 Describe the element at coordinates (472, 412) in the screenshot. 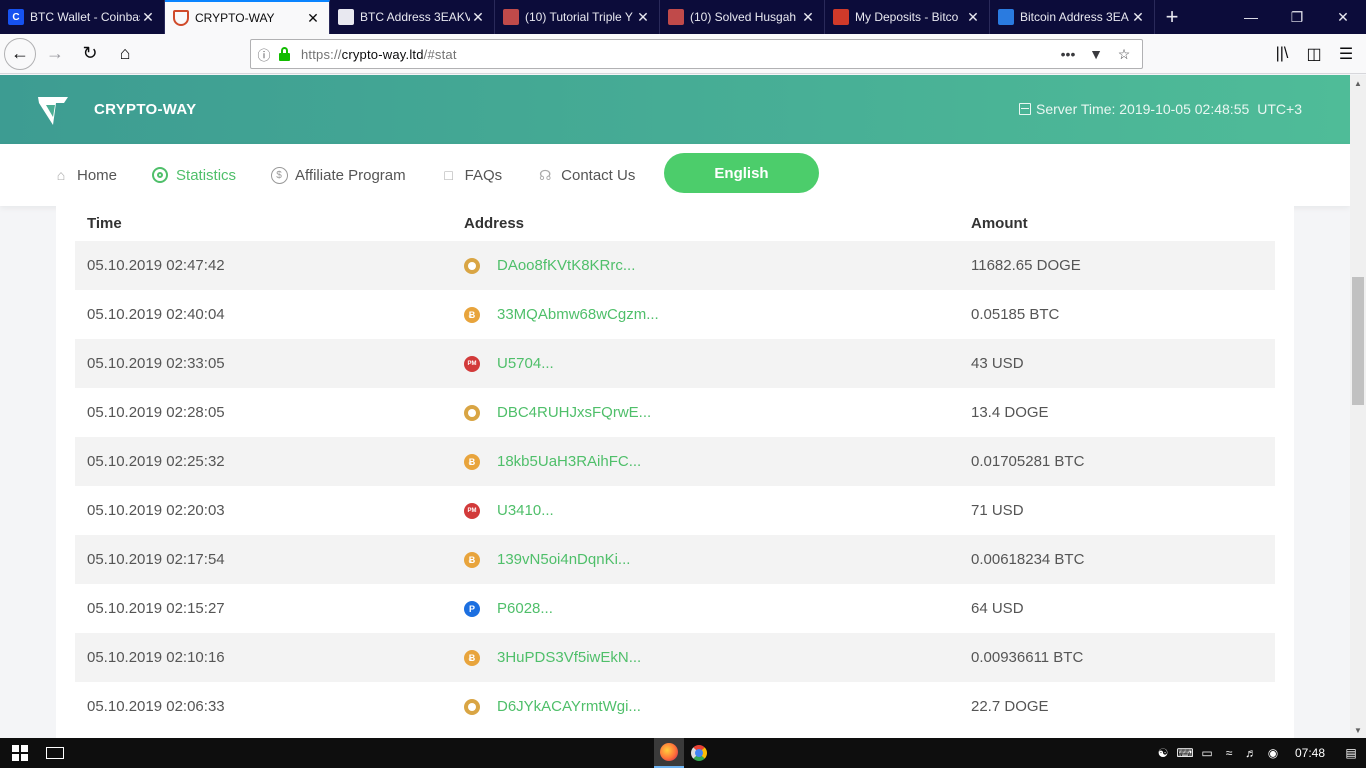

I see `doge-coin-icon` at that location.